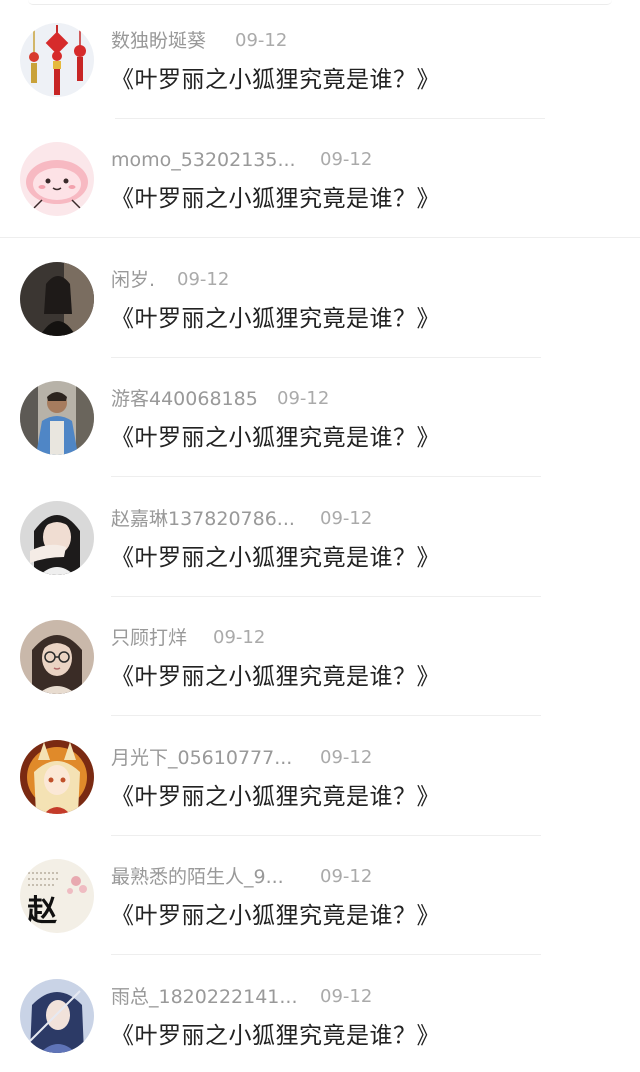  I want to click on comment-meta: 数独盼埏葵 09-12, so click(199, 41).